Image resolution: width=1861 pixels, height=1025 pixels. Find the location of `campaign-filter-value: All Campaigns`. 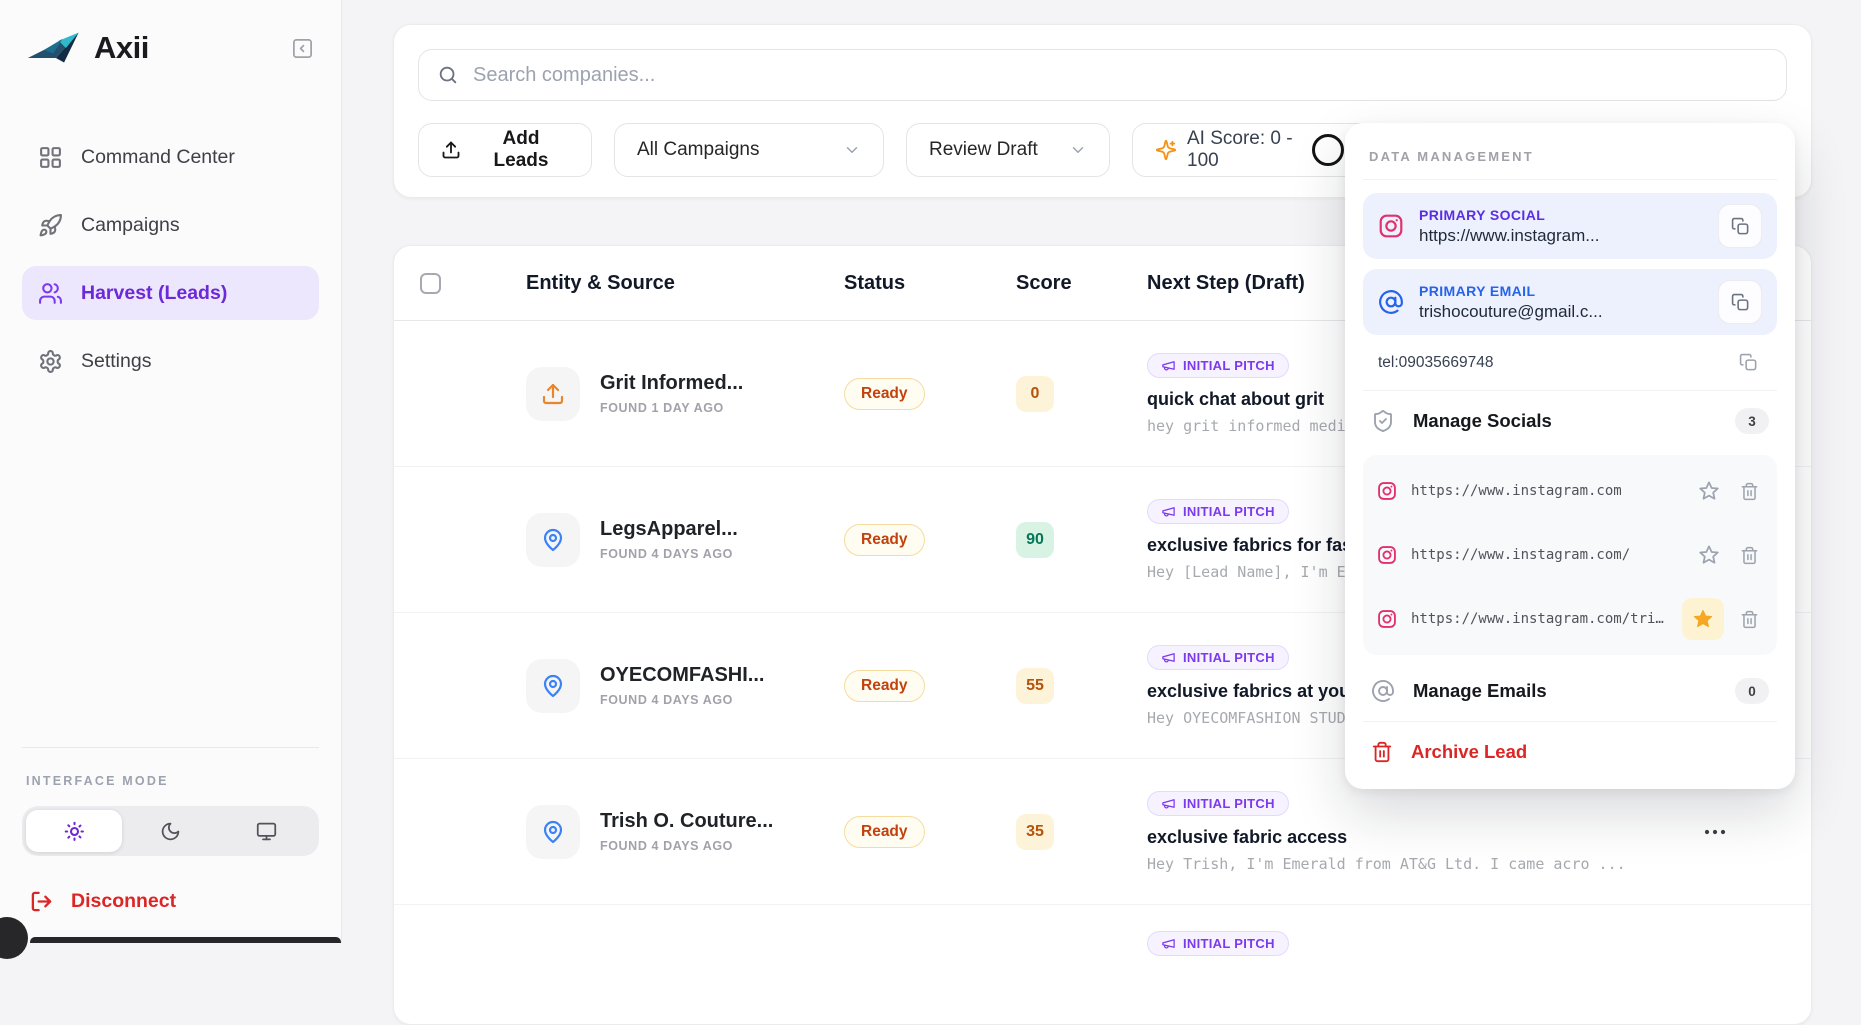

campaign-filter-value: All Campaigns is located at coordinates (698, 149).